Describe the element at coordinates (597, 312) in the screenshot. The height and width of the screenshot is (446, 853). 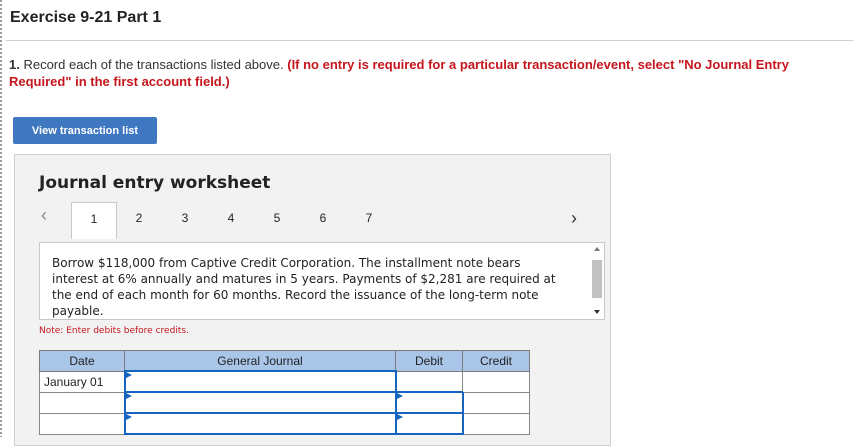
I see `scroll-down-icon` at that location.